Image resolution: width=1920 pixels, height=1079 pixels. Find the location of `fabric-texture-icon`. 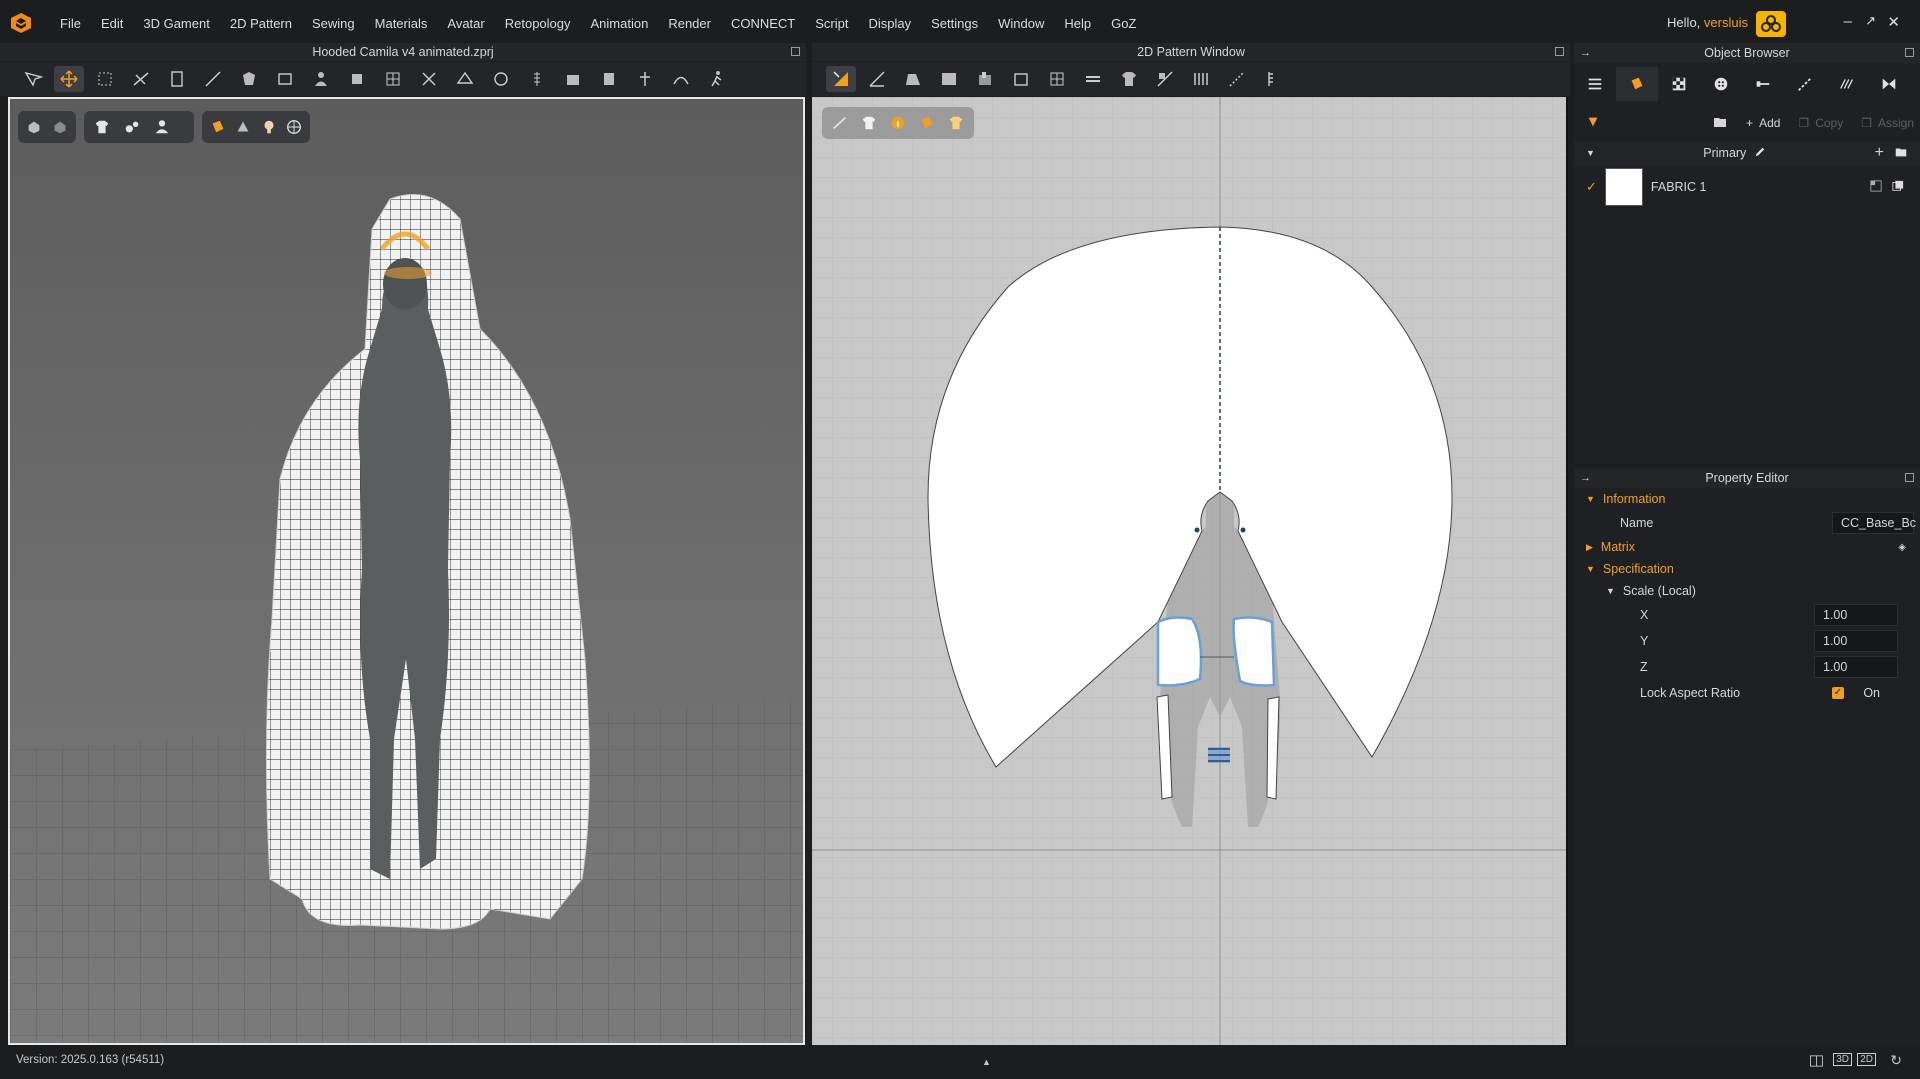

fabric-texture-icon is located at coordinates (927, 123).